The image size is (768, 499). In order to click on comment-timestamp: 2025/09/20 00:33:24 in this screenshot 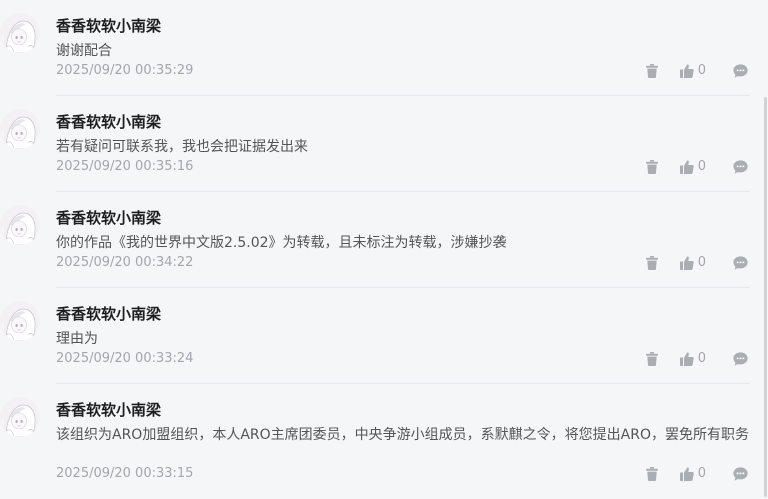, I will do `click(125, 358)`.